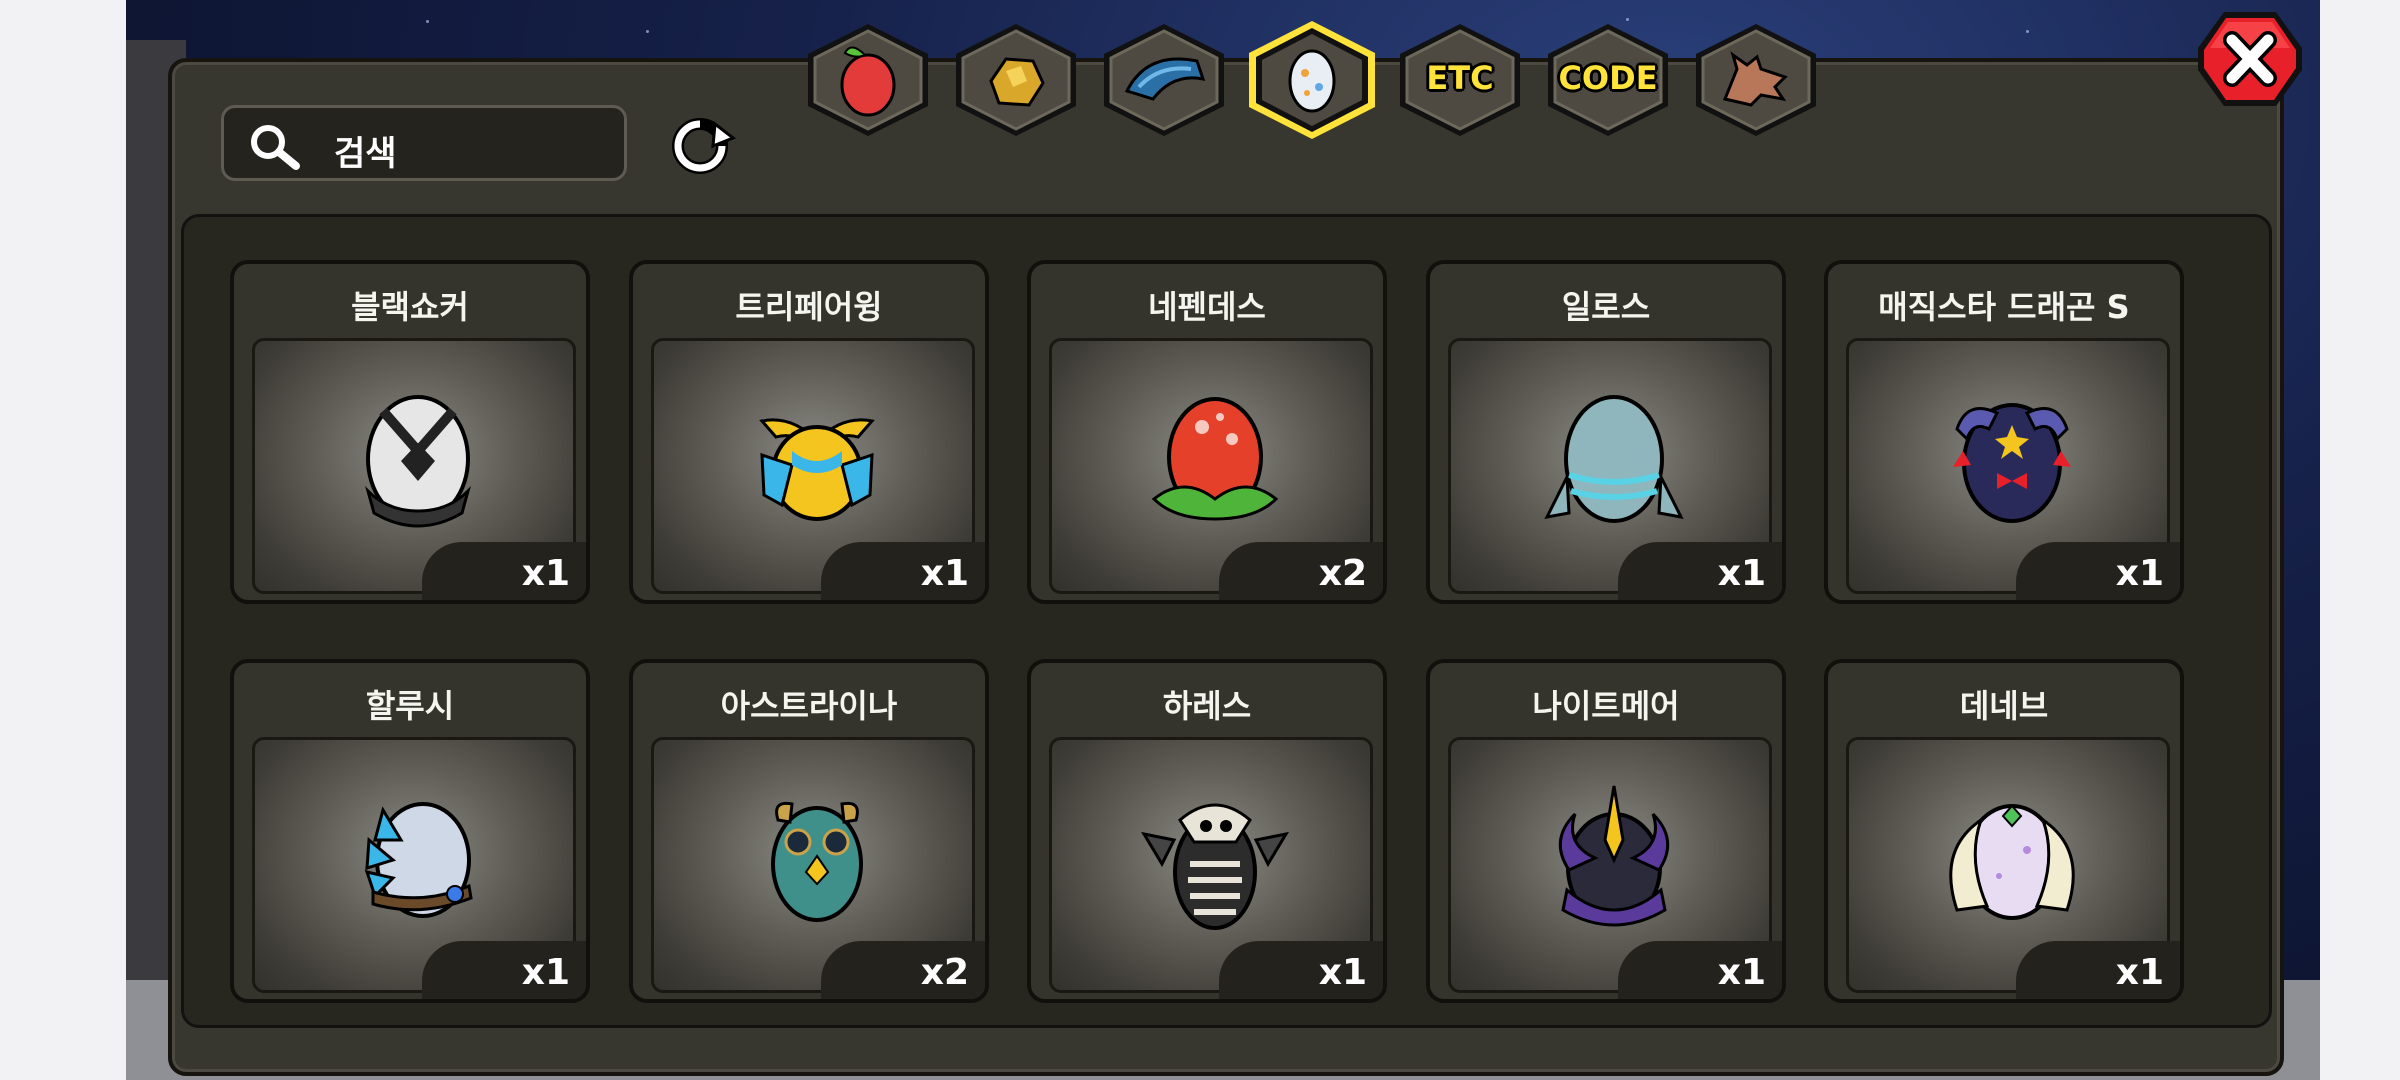 Image resolution: width=2400 pixels, height=1080 pixels. I want to click on item-name: 매직스타 드래곤 S, so click(2004, 307).